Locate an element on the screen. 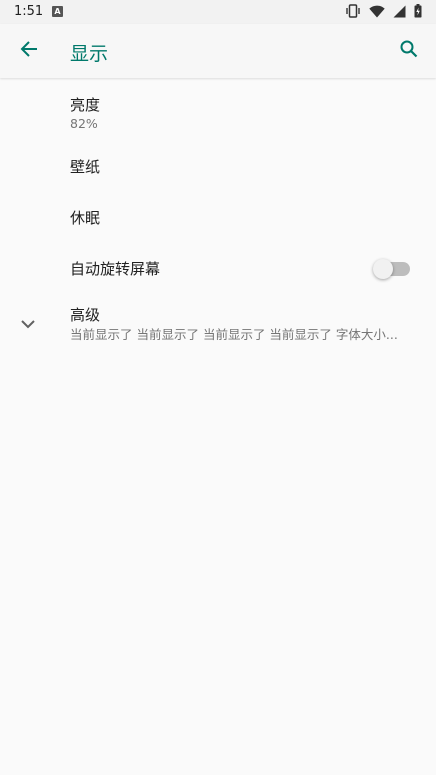 The width and height of the screenshot is (436, 775). status-bar: 1:51 A is located at coordinates (218, 12).